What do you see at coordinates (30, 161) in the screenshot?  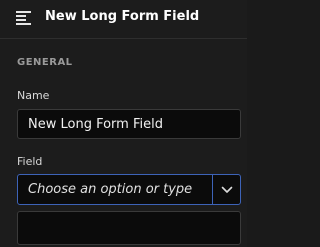 I see `field-type-label: Field` at bounding box center [30, 161].